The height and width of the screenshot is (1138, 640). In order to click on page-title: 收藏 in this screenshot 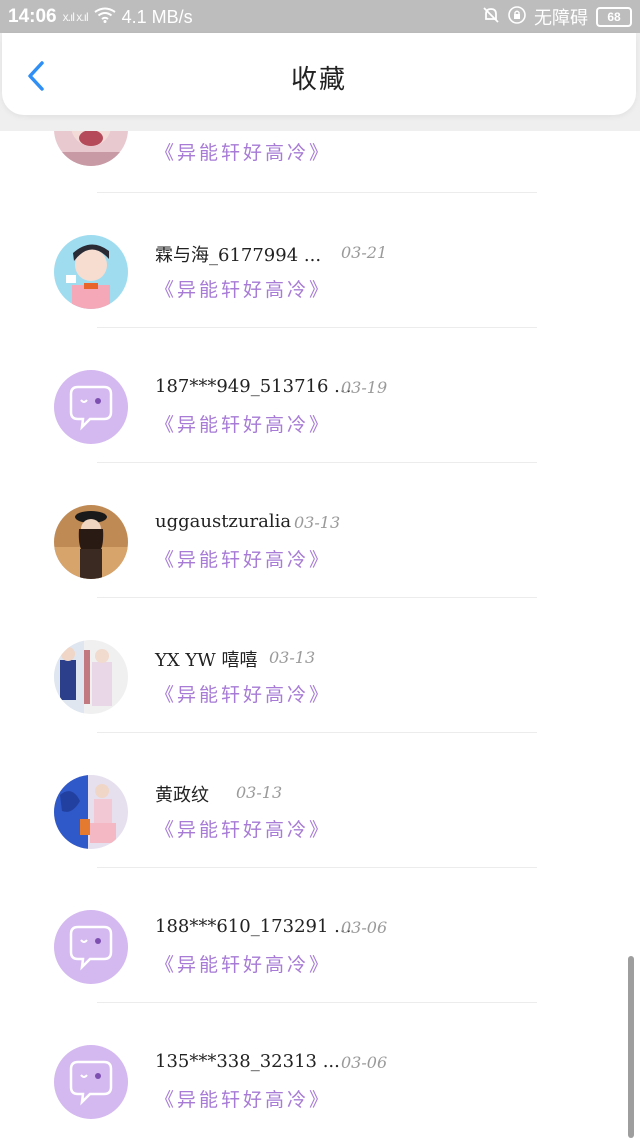, I will do `click(318, 80)`.